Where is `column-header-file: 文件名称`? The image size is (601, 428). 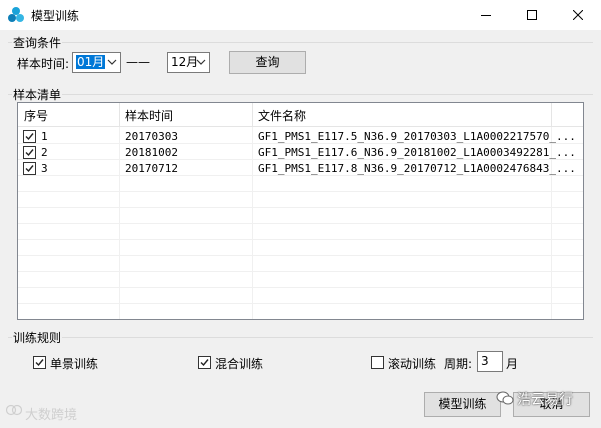
column-header-file: 文件名称 is located at coordinates (282, 115).